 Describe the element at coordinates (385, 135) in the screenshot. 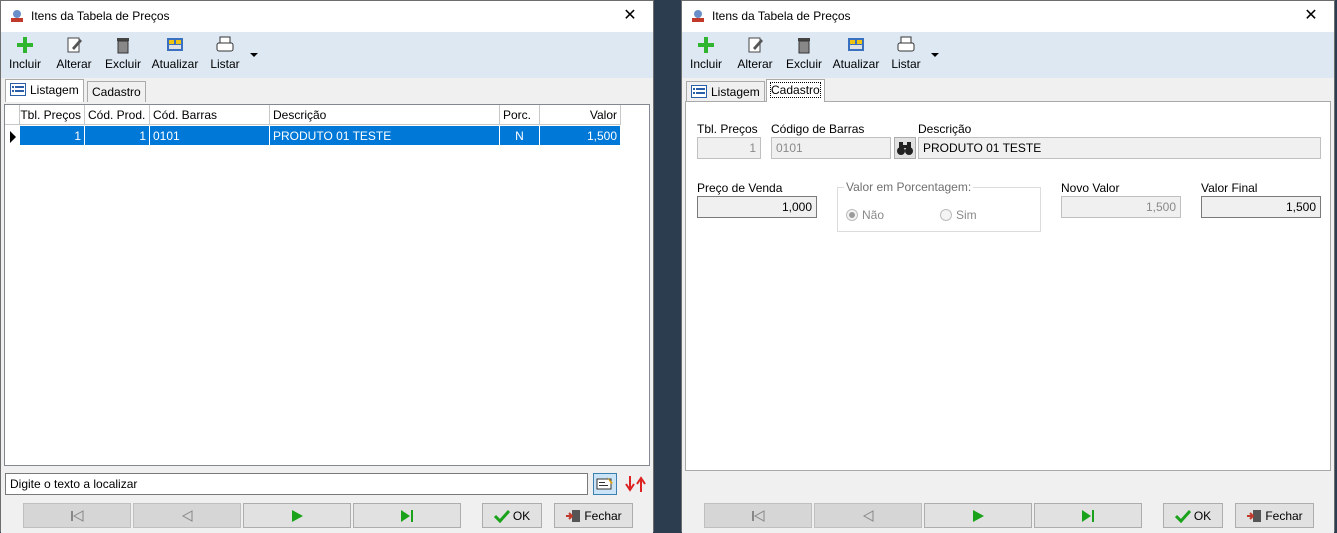

I see `cell-descricao: PRODUTO 01 TESTE` at that location.